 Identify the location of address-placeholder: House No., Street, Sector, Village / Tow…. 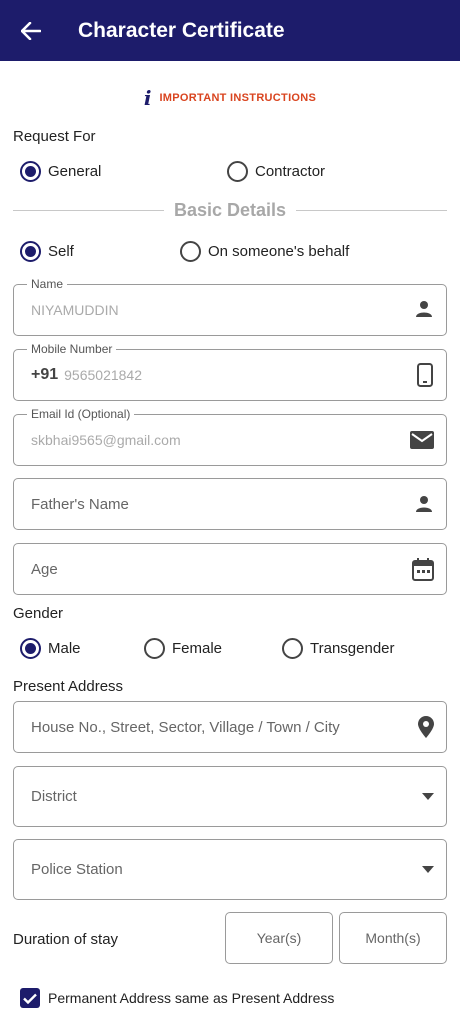
(185, 727).